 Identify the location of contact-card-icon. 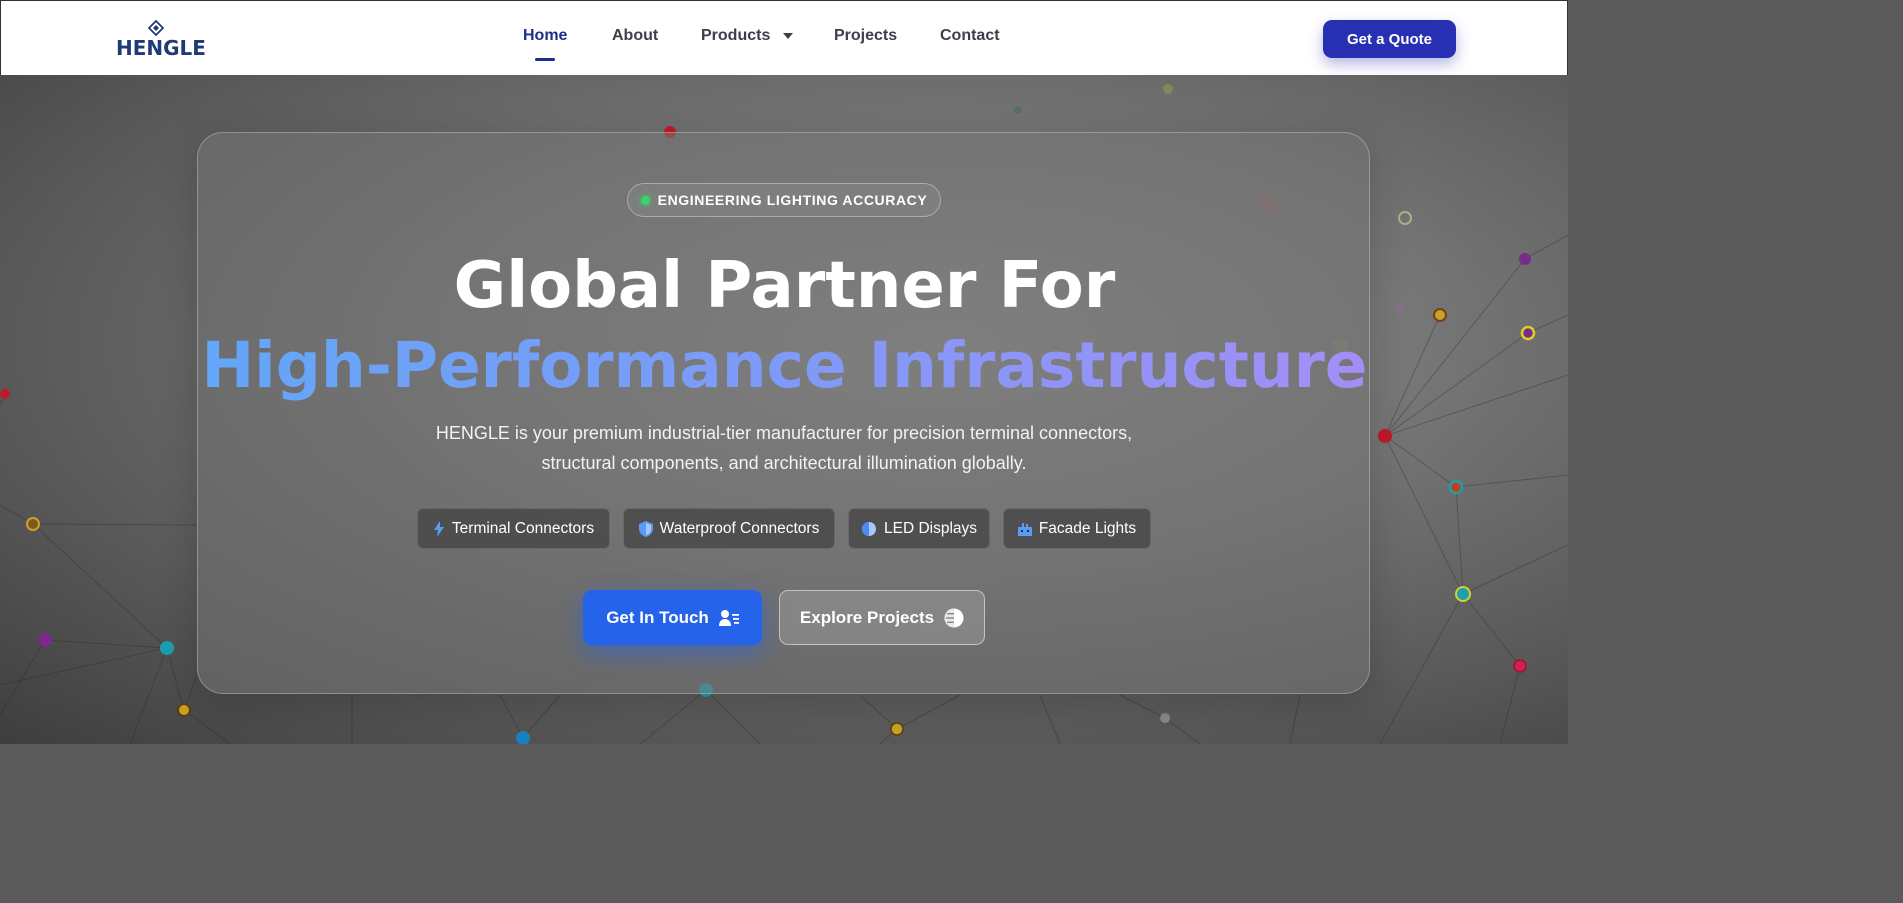
(728, 617).